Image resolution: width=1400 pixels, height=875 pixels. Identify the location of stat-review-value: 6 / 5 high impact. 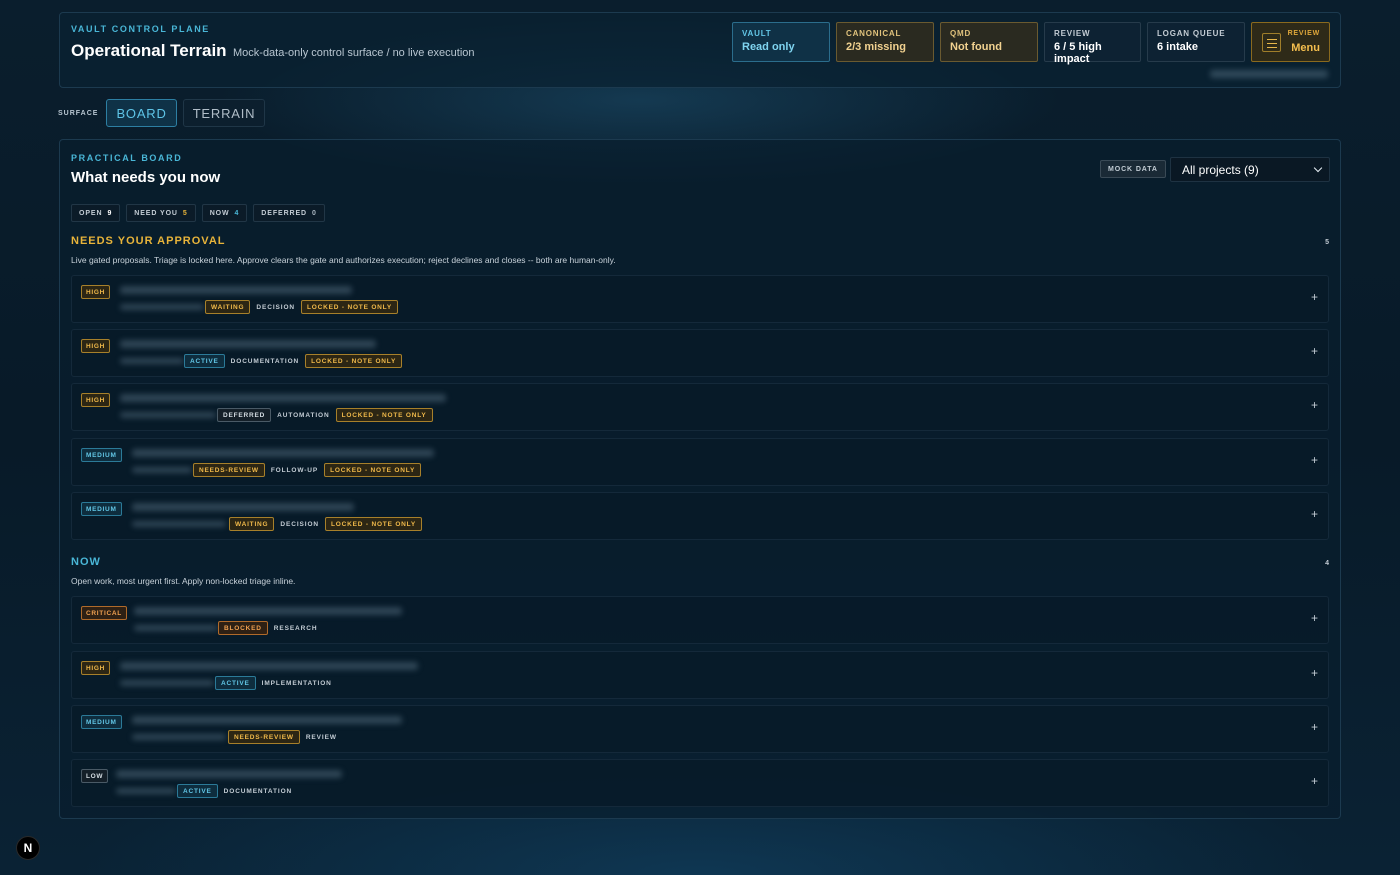
(1078, 53).